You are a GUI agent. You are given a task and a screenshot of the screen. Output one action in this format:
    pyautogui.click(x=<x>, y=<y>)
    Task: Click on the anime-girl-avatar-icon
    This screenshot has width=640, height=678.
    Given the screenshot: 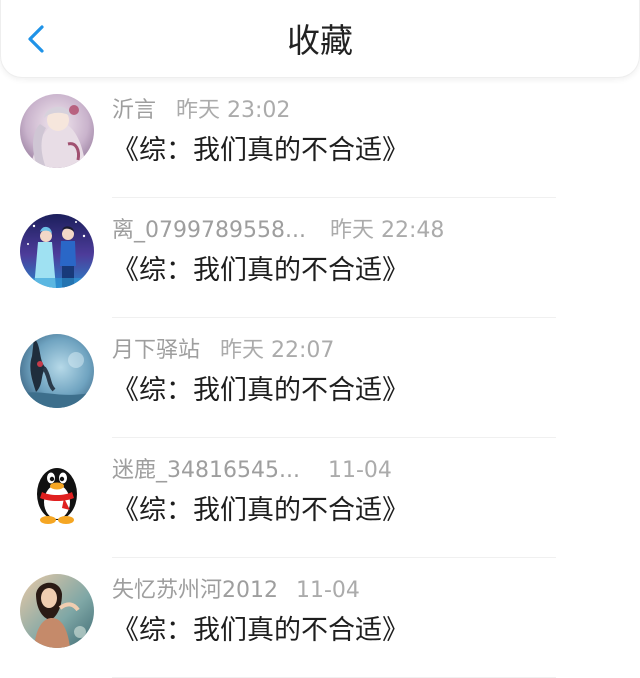 What is the action you would take?
    pyautogui.click(x=57, y=131)
    